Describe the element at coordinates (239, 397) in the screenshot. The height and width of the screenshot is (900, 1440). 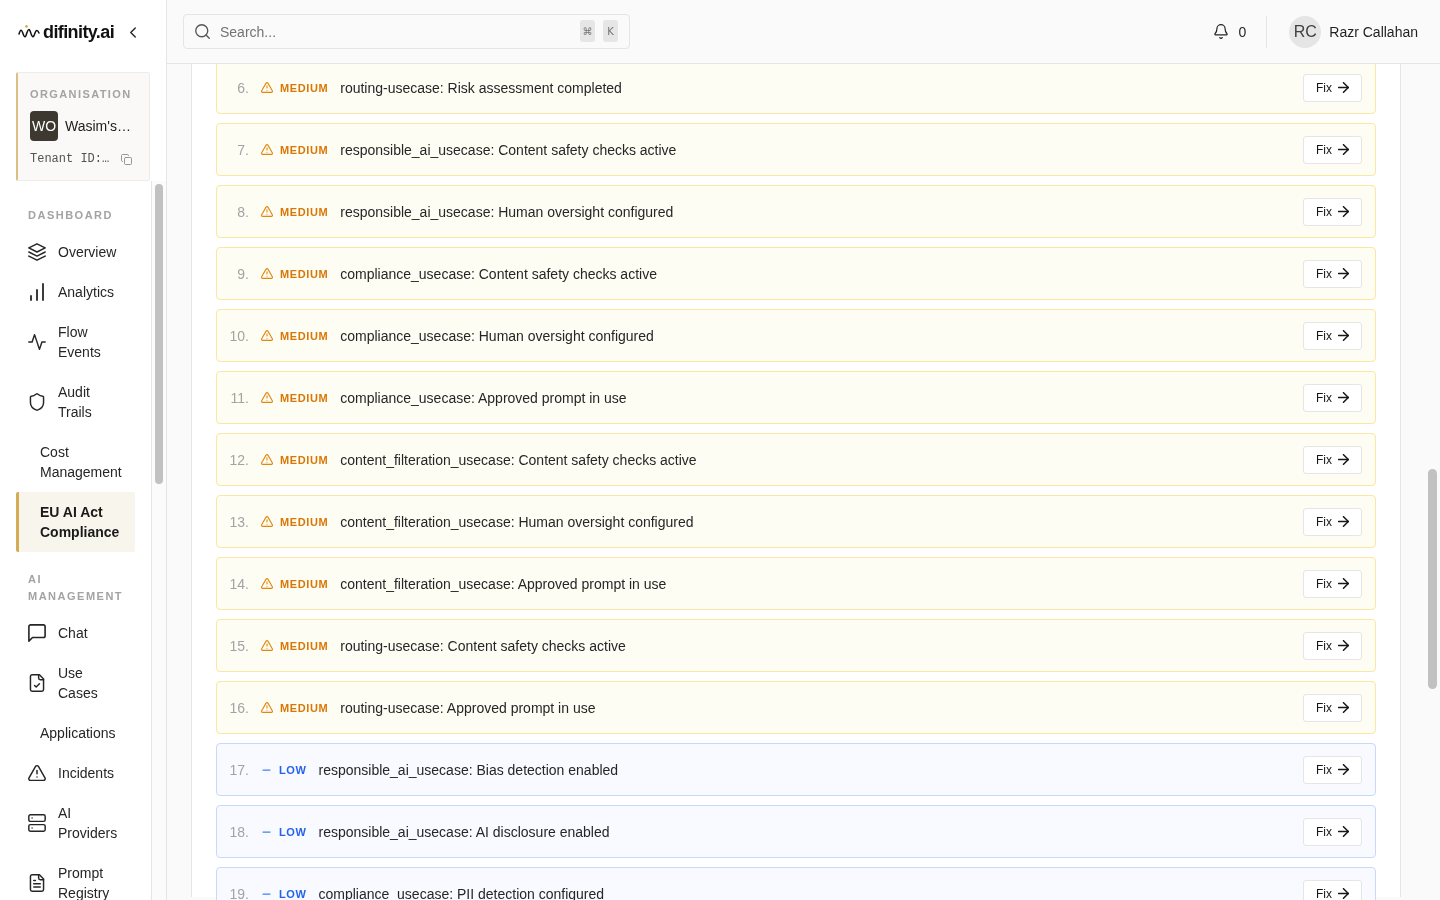
I see `issue-number: 11.` at that location.